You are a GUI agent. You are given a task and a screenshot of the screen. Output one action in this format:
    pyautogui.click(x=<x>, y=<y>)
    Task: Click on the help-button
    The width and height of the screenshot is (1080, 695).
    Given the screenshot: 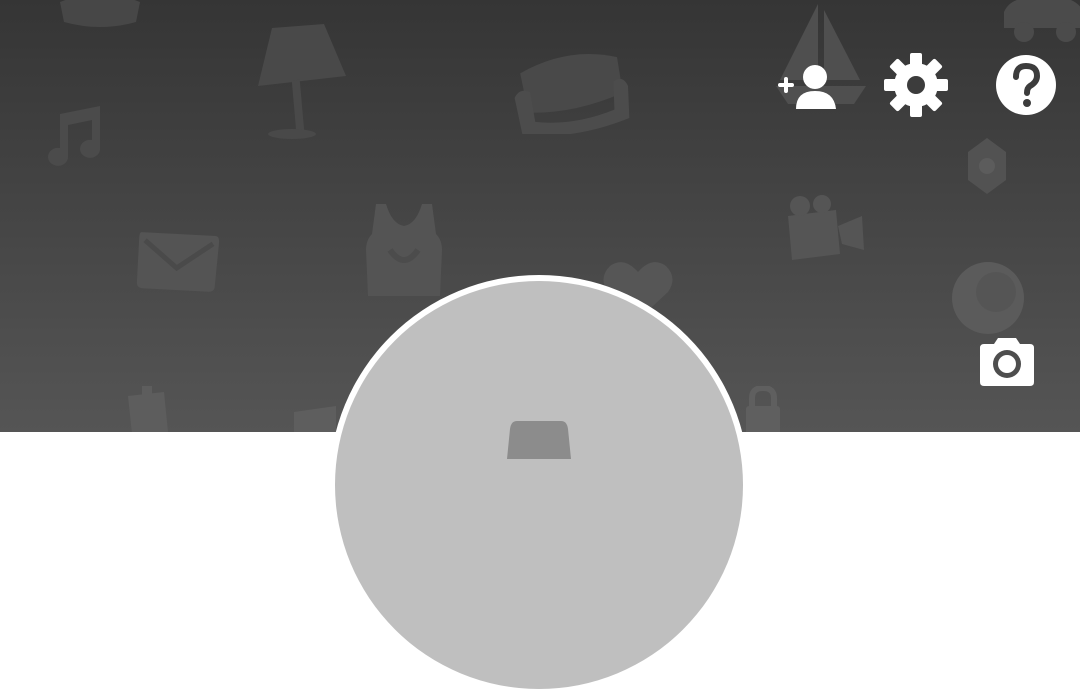 What is the action you would take?
    pyautogui.click(x=1026, y=85)
    